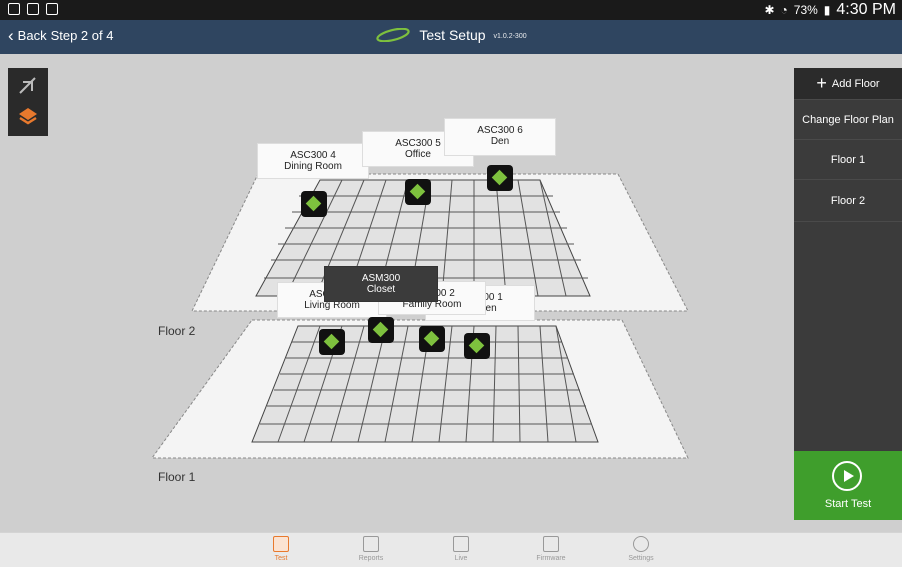 This screenshot has width=902, height=567. Describe the element at coordinates (28, 86) in the screenshot. I see `hide-labels-icon` at that location.